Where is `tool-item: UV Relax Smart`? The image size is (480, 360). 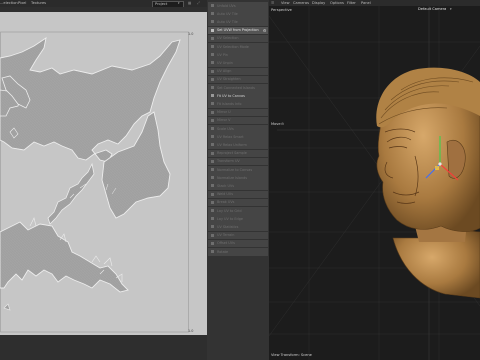 tool-item: UV Relax Smart is located at coordinates (238, 137).